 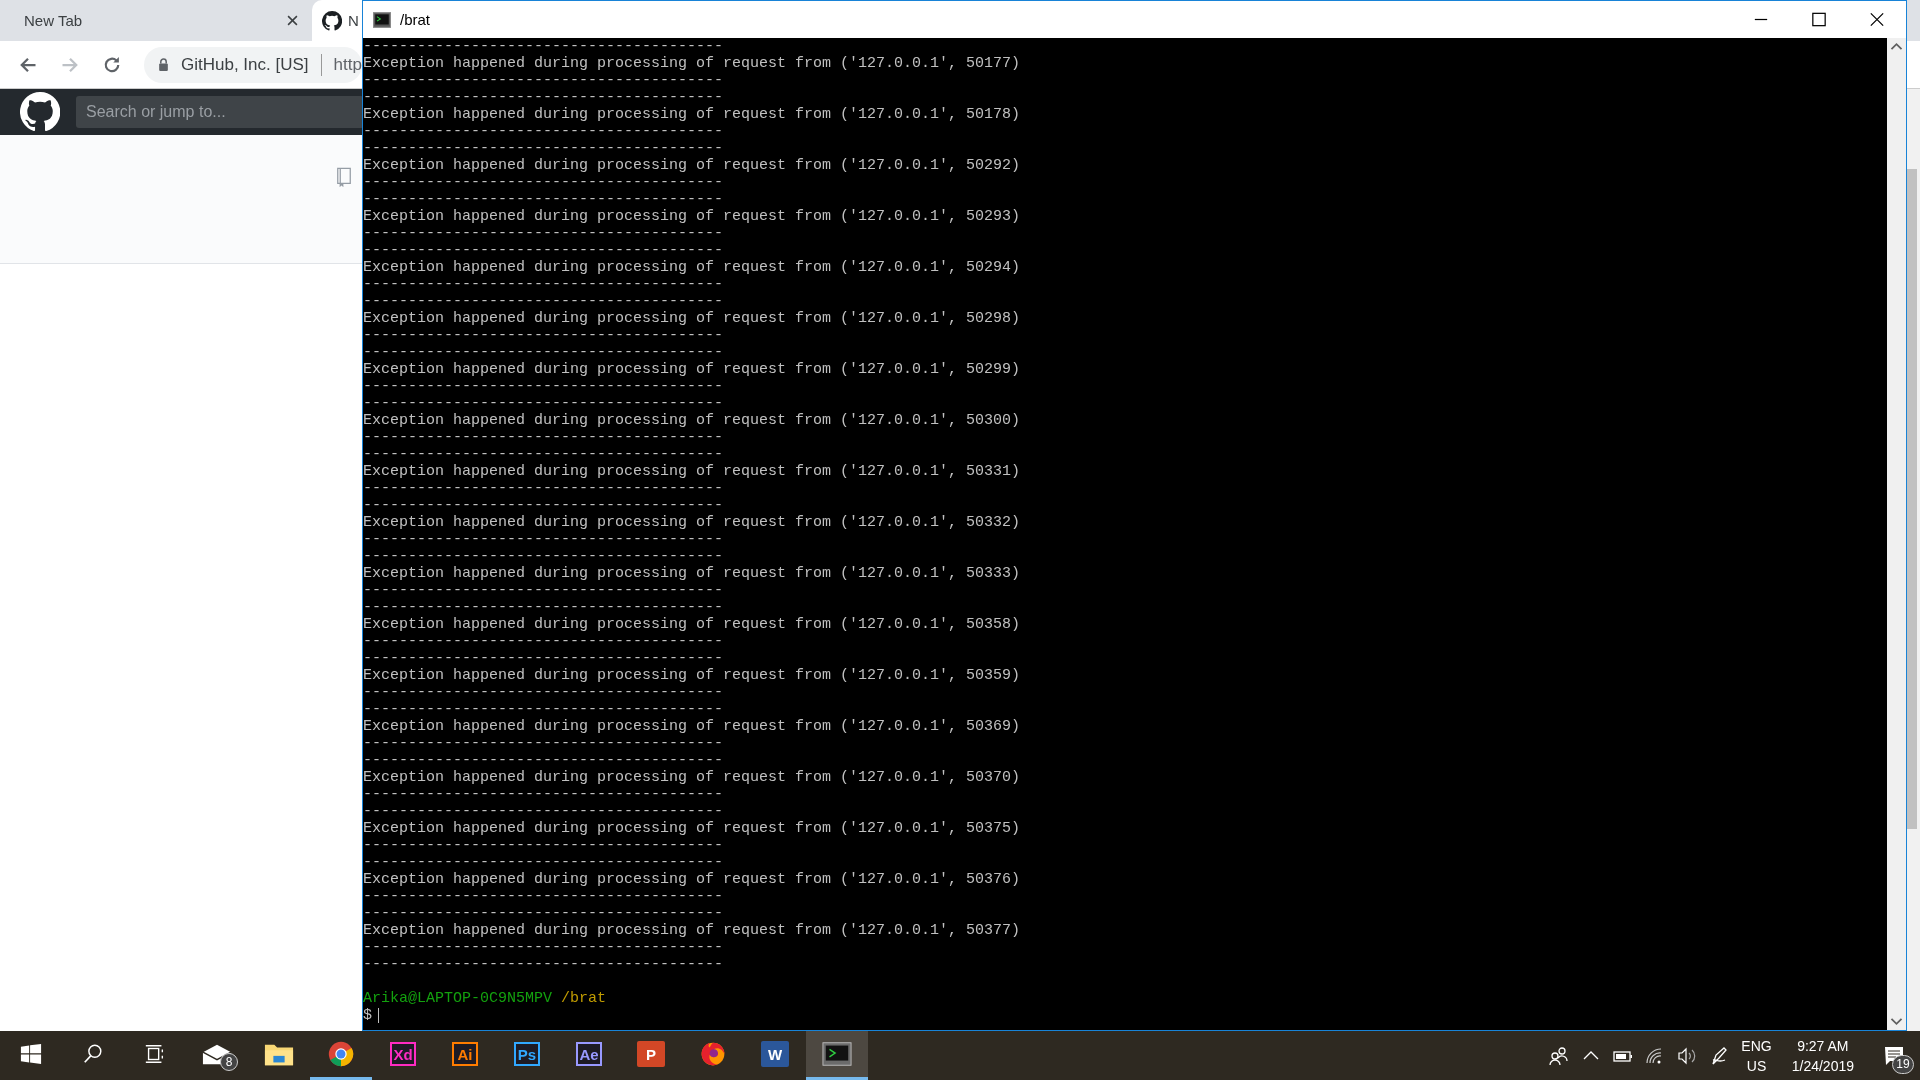 What do you see at coordinates (692, 726) in the screenshot?
I see `log-line: Exception happened during processing of request from ('127.0.0.1', 50369)` at bounding box center [692, 726].